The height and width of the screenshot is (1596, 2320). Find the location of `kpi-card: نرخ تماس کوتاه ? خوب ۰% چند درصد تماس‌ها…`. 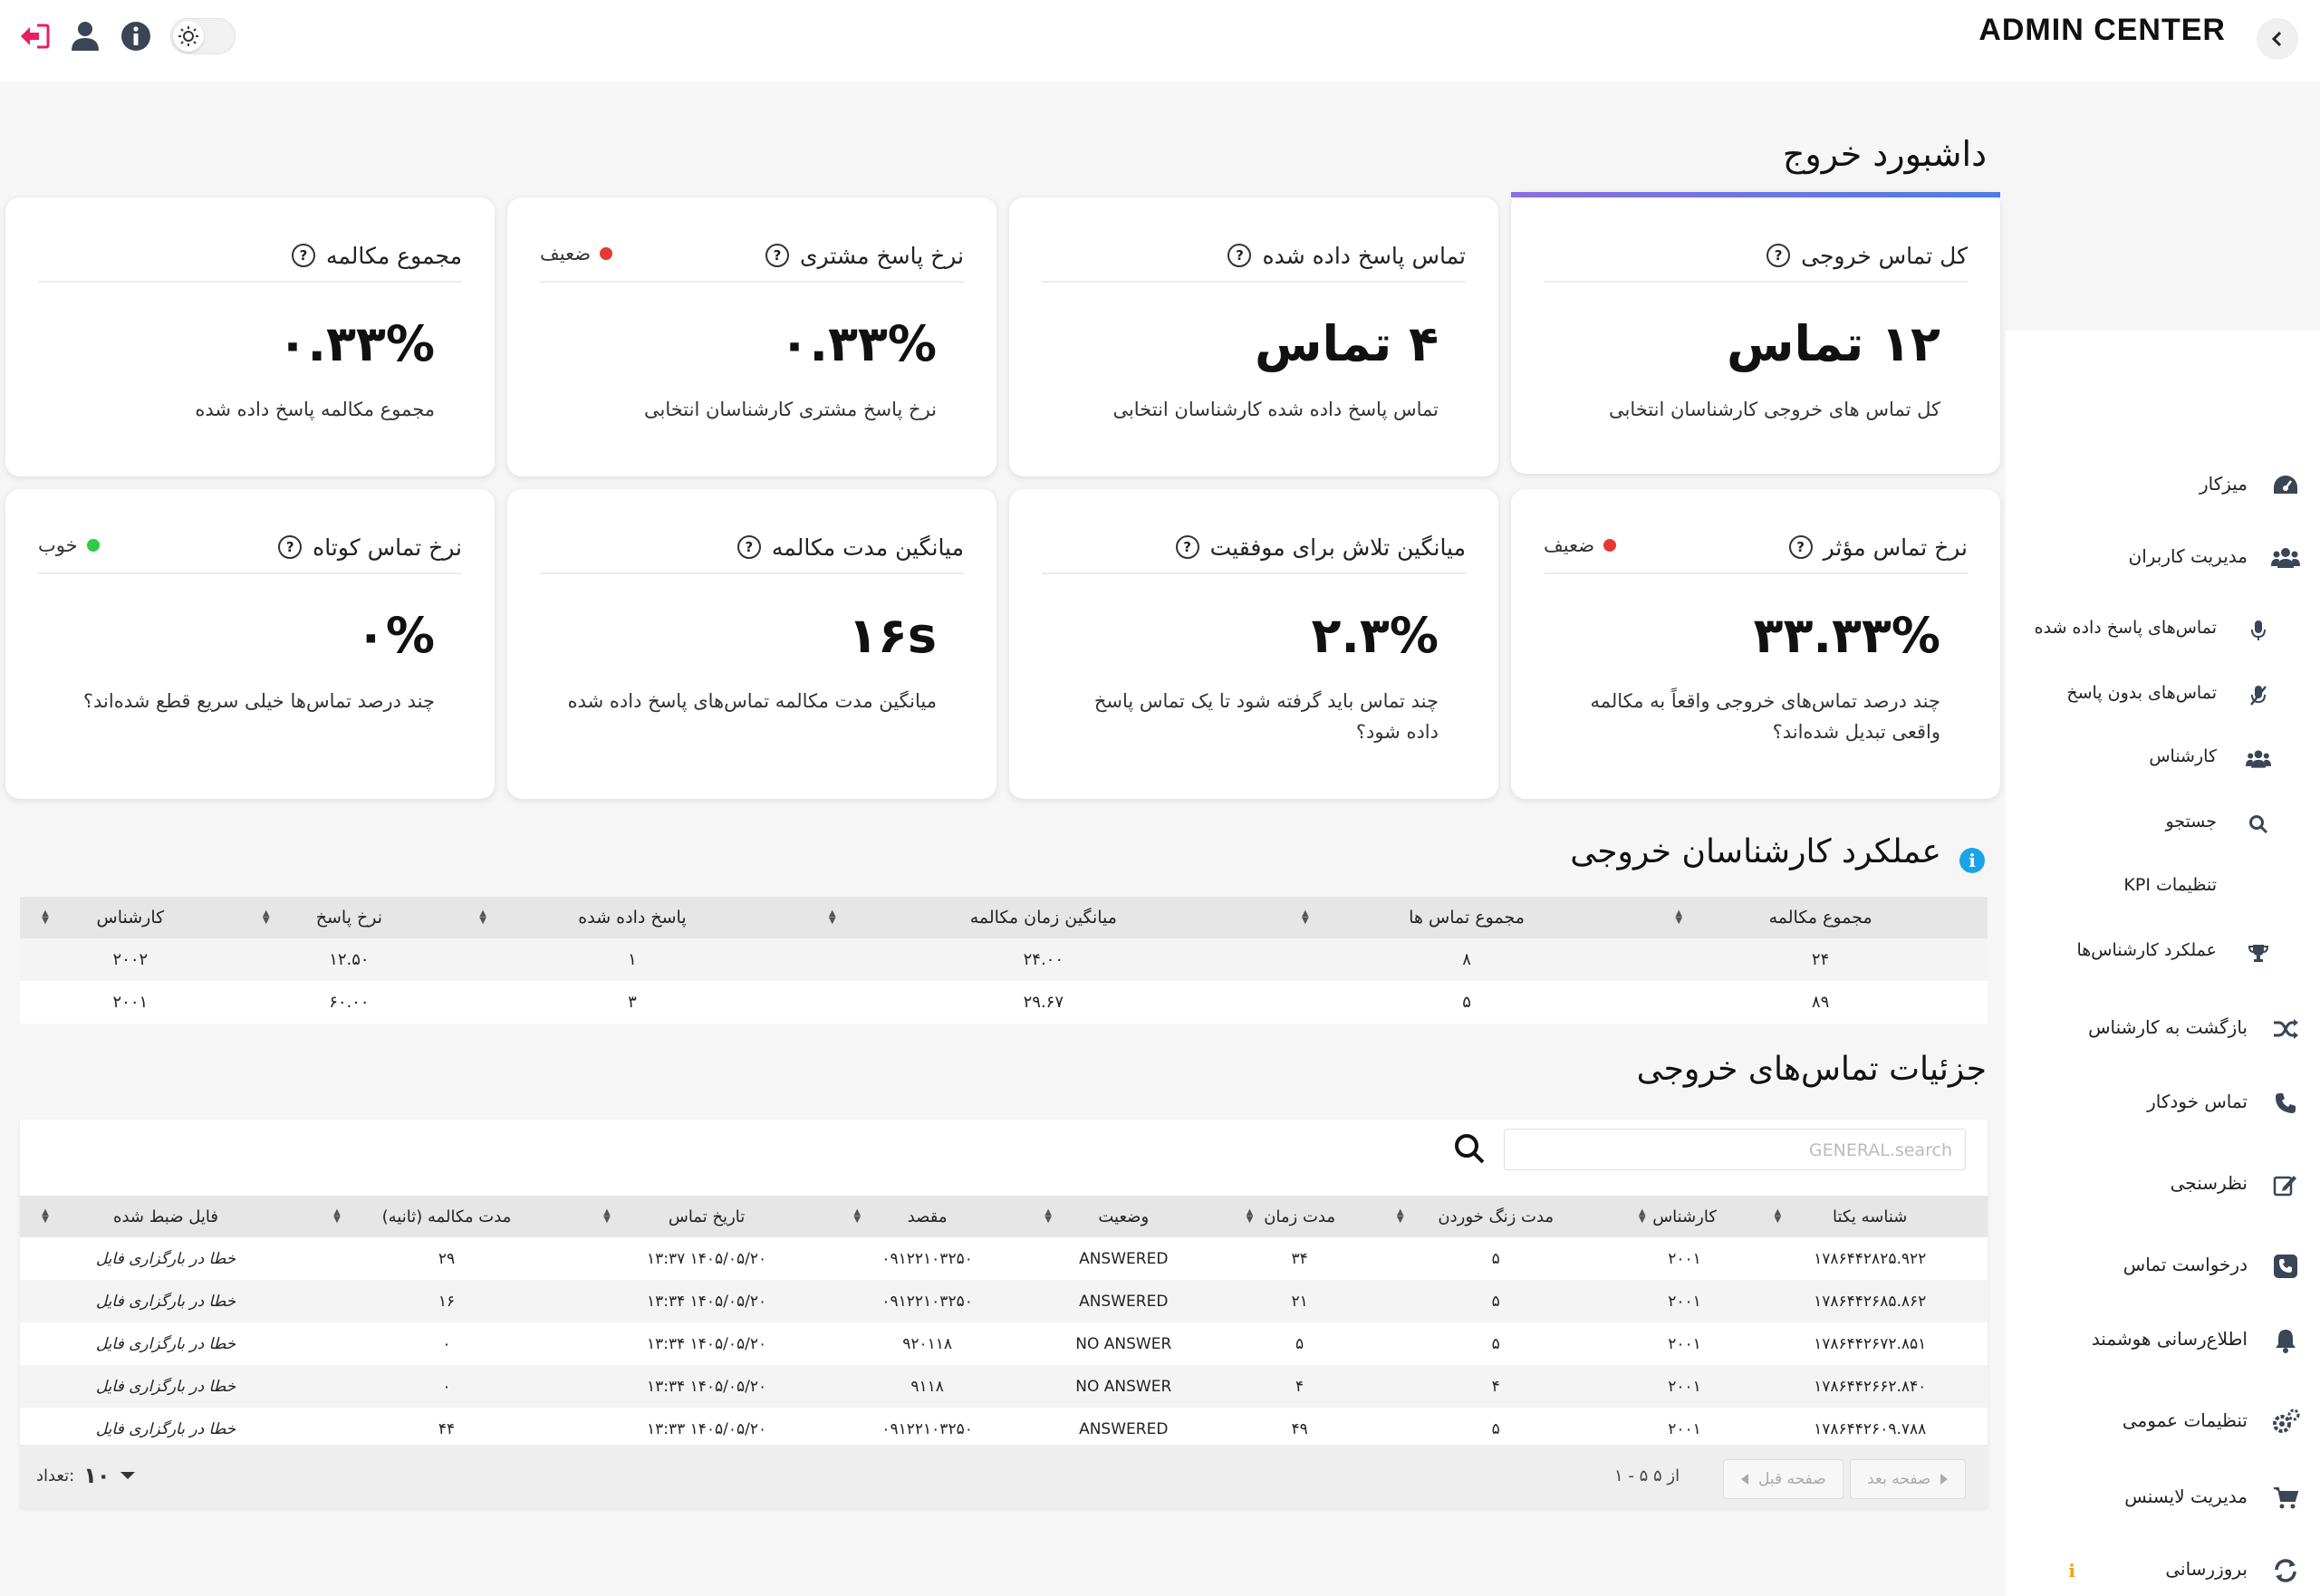

kpi-card: نرخ تماس کوتاه ? خوب ۰% چند درصد تماس‌ها… is located at coordinates (250, 644).